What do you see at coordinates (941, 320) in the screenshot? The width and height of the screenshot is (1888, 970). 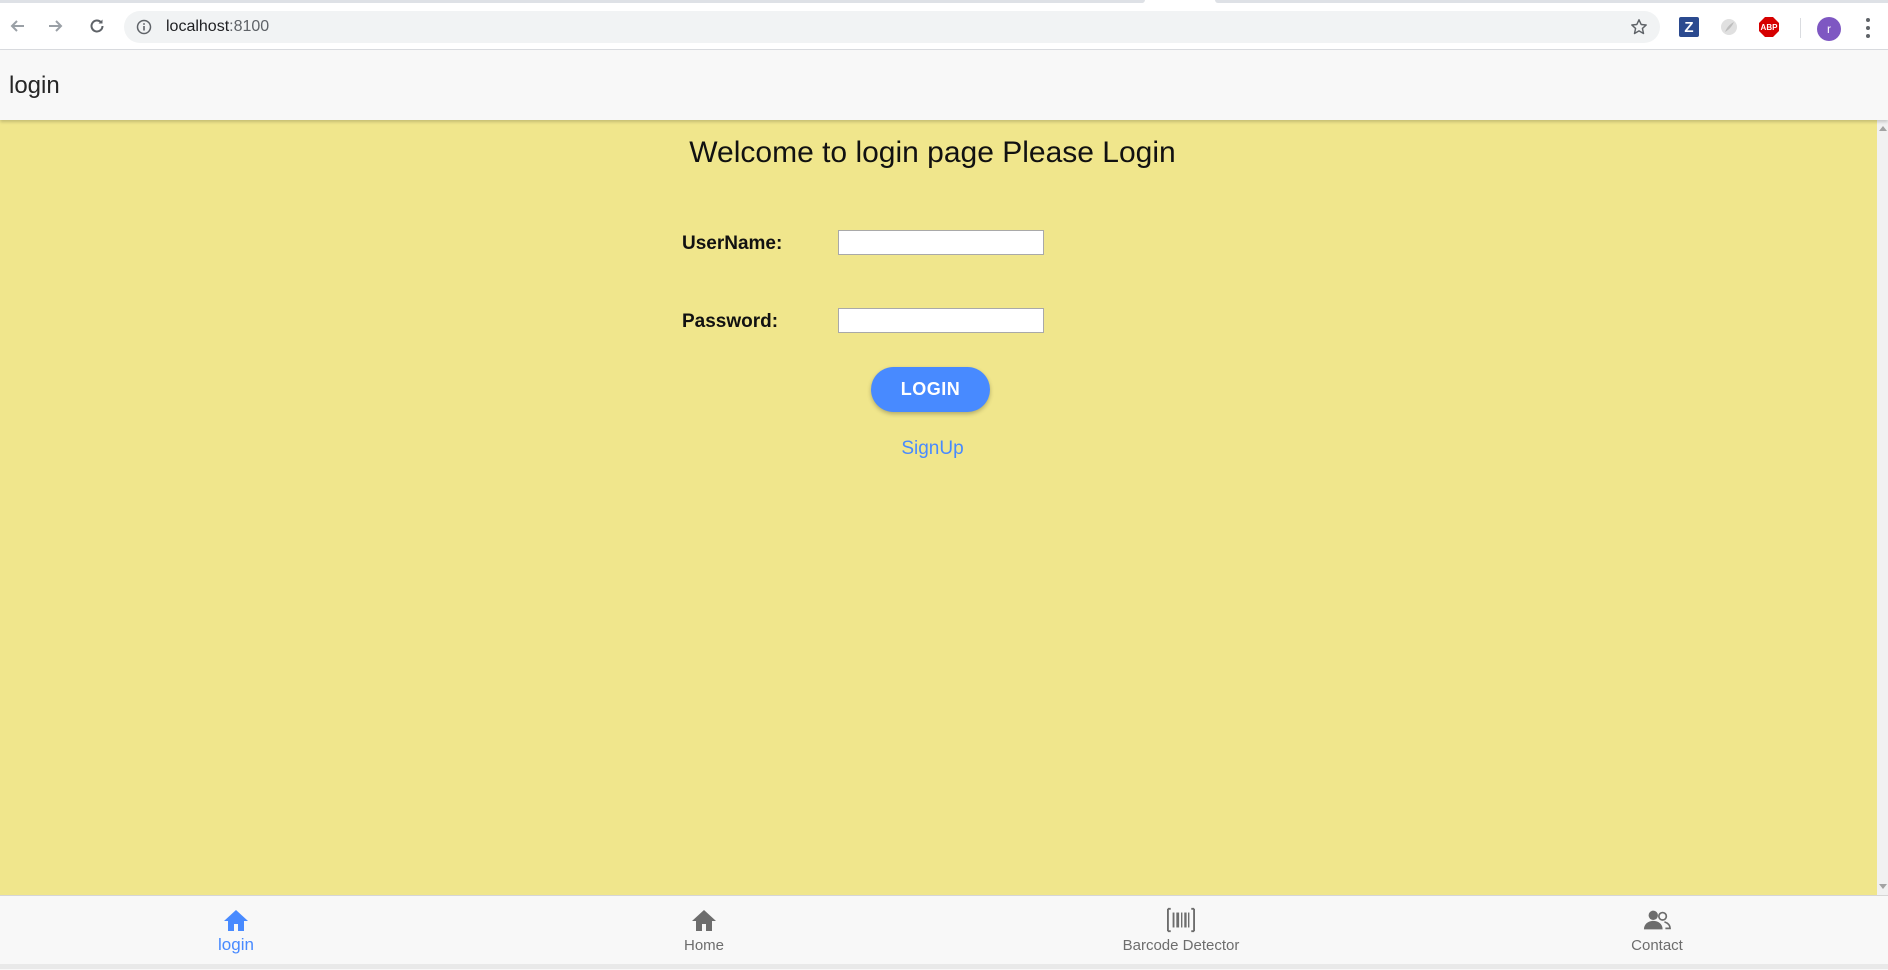 I see `password-input` at bounding box center [941, 320].